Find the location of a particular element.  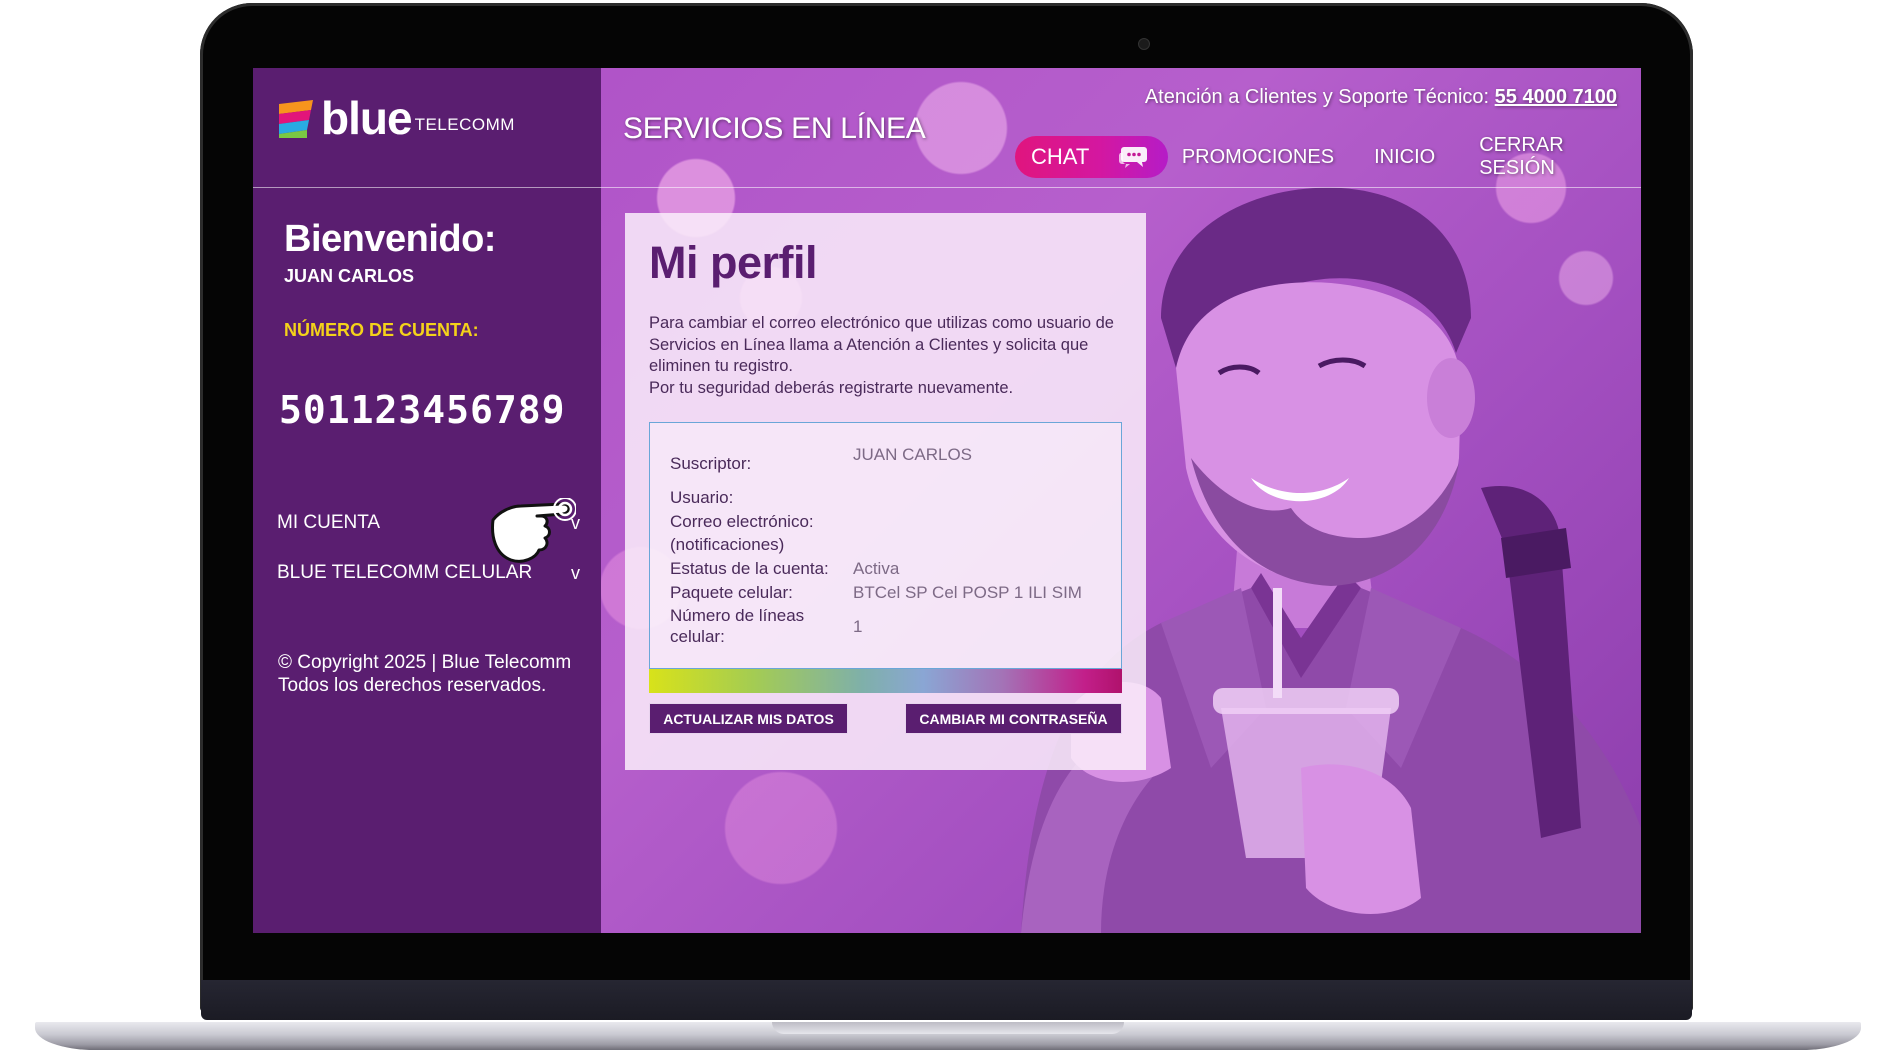

lineas-value: 1 is located at coordinates (858, 626).